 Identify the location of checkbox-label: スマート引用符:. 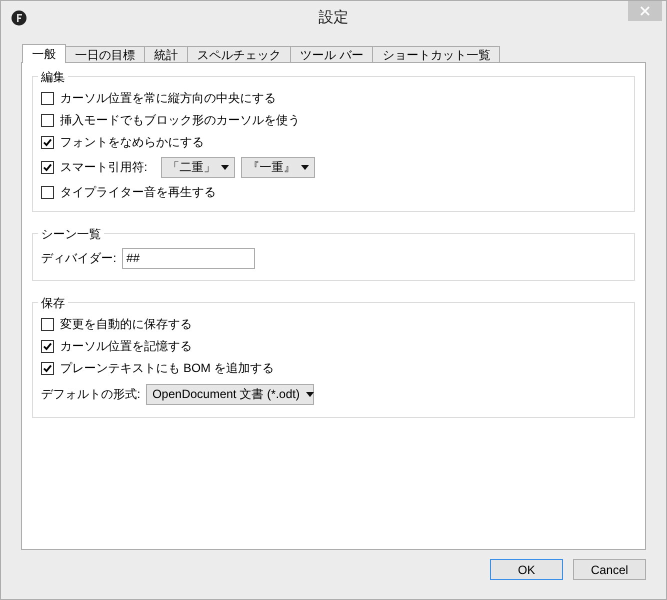
(104, 167).